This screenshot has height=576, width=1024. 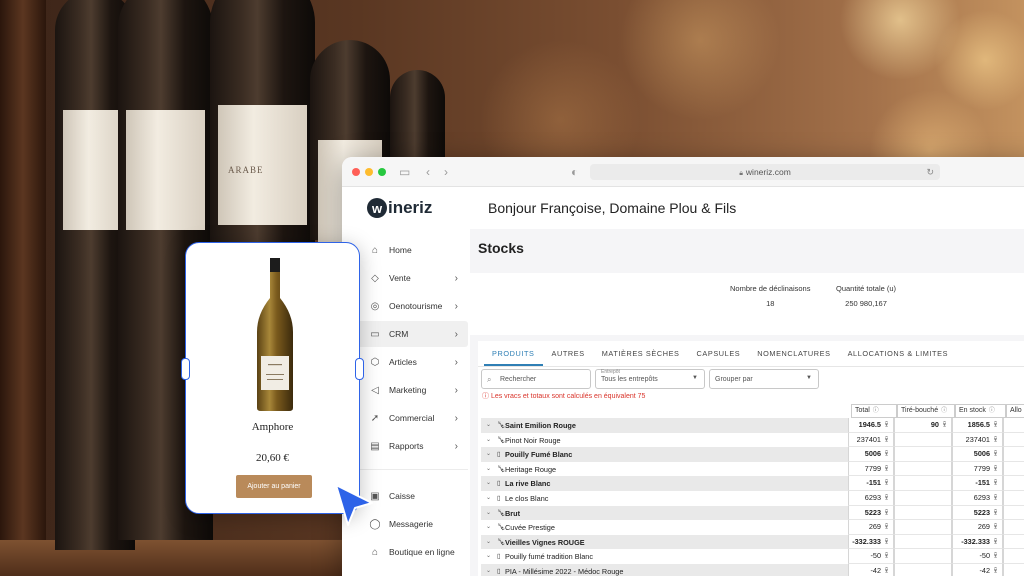 What do you see at coordinates (871, 542) in the screenshot?
I see `table-cell: -332.333 🍷︎` at bounding box center [871, 542].